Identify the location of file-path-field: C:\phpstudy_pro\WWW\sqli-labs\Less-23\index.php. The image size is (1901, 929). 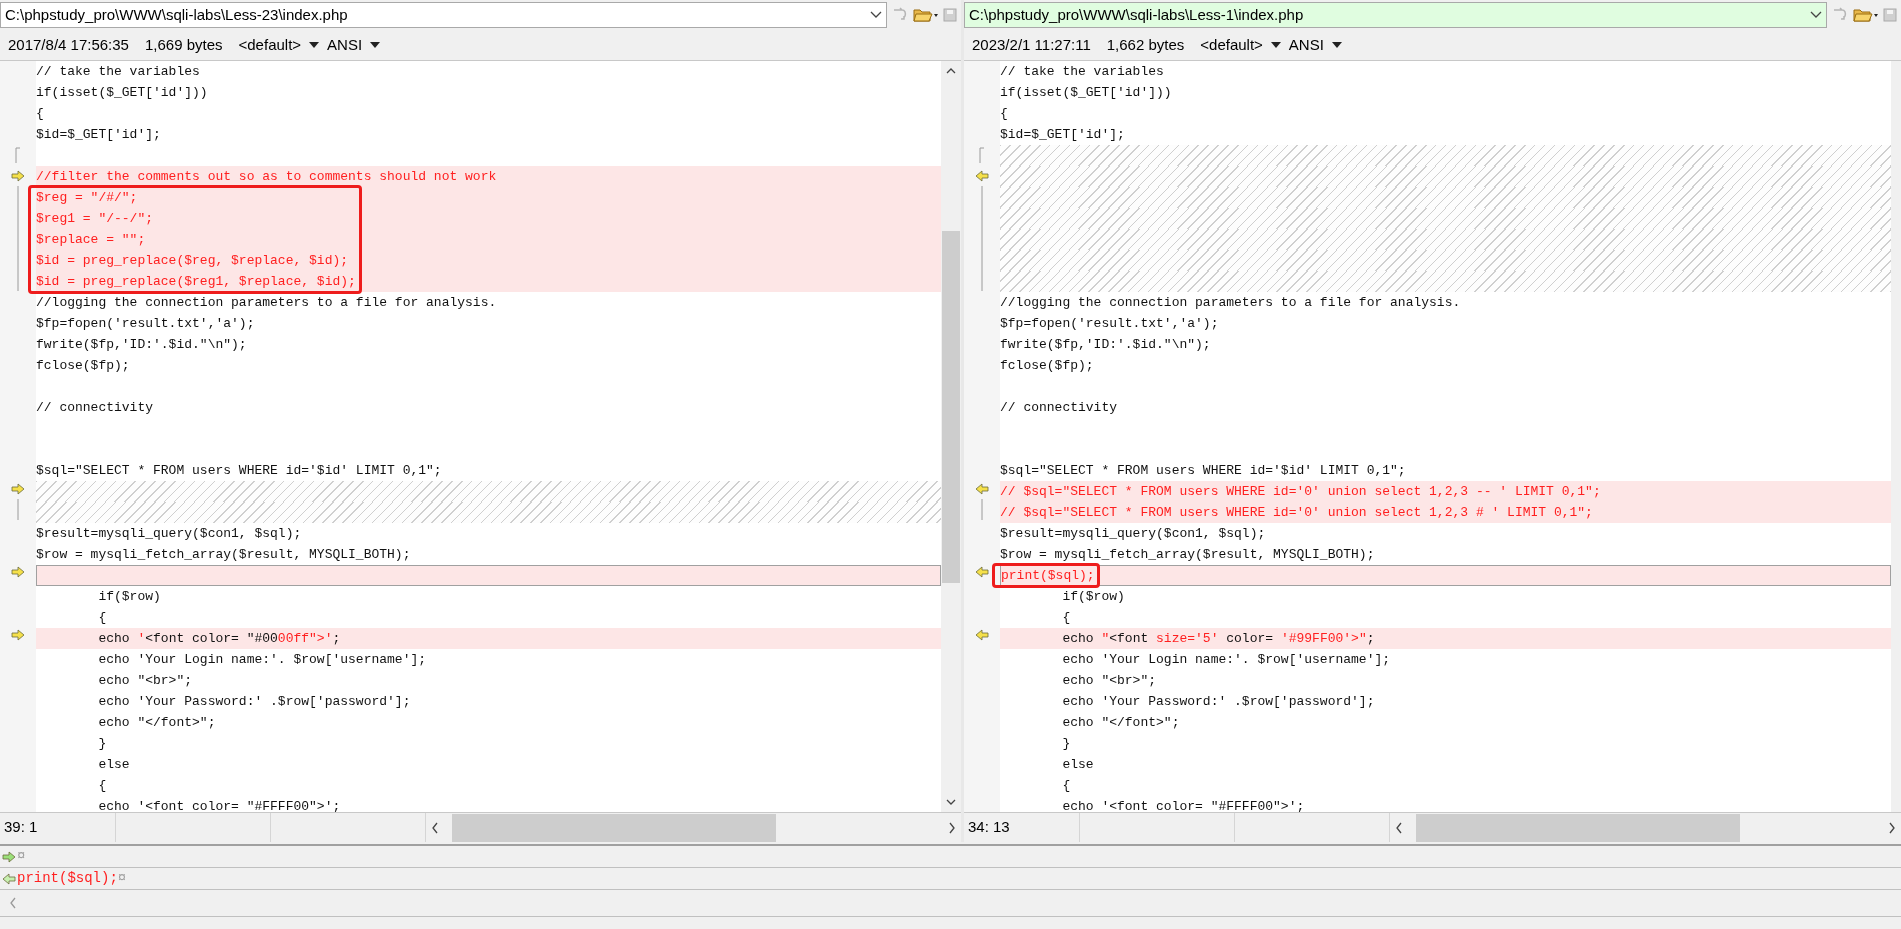
(443, 15).